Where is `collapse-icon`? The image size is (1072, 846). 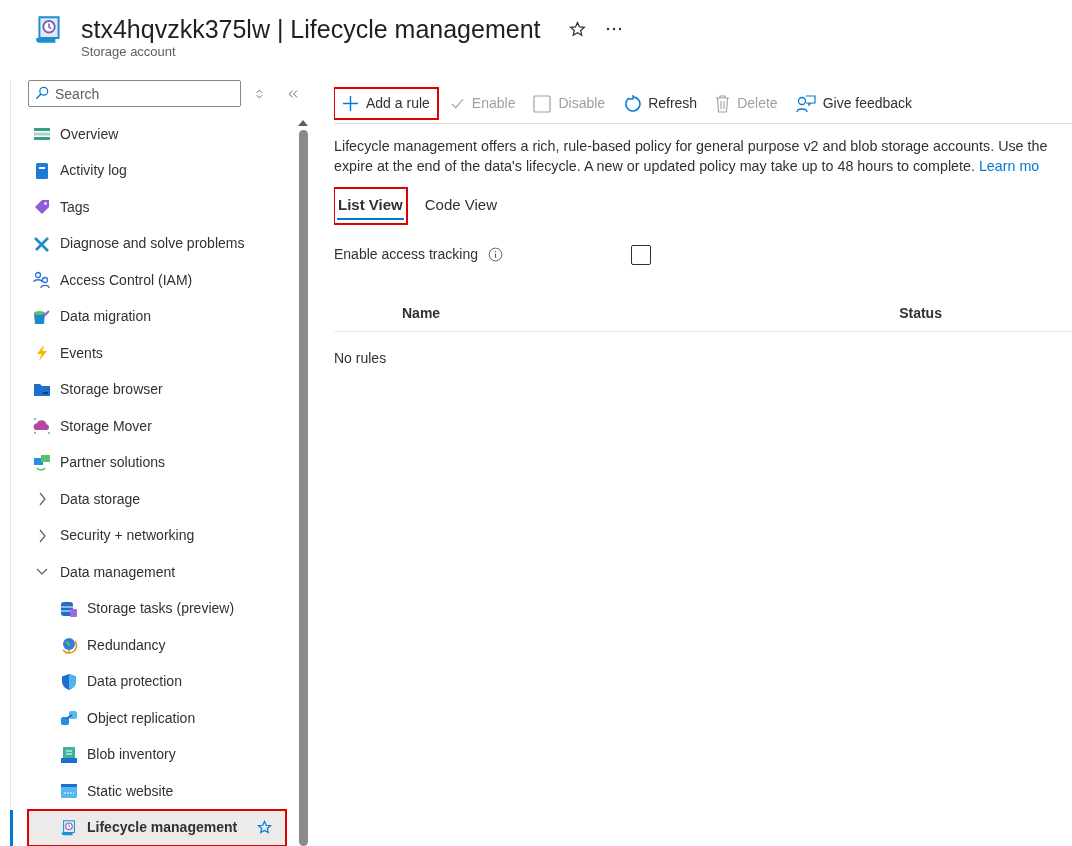
collapse-icon is located at coordinates (292, 93).